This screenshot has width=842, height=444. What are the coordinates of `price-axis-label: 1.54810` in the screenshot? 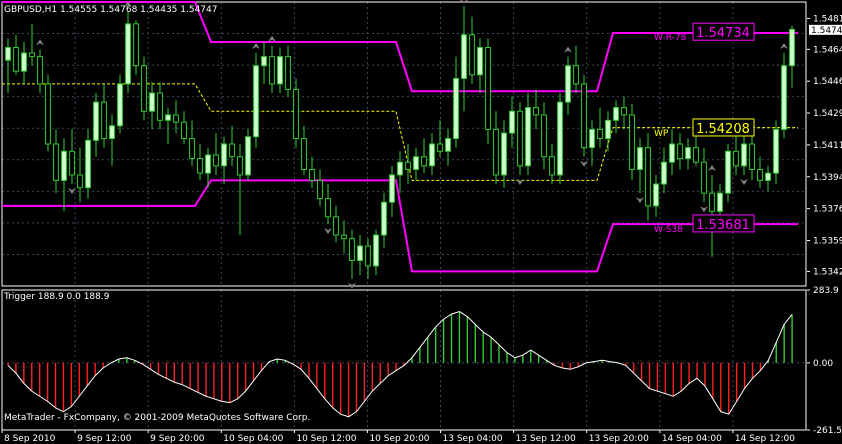 It's located at (827, 19).